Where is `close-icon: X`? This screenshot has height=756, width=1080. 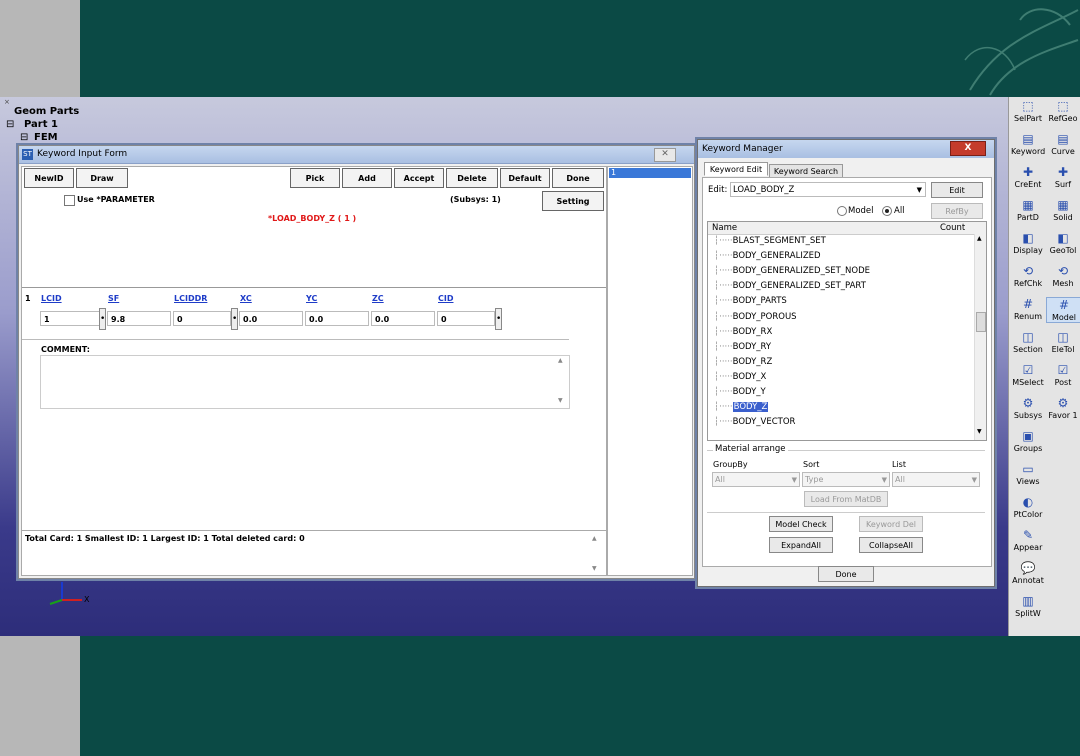
close-icon: X is located at coordinates (968, 148).